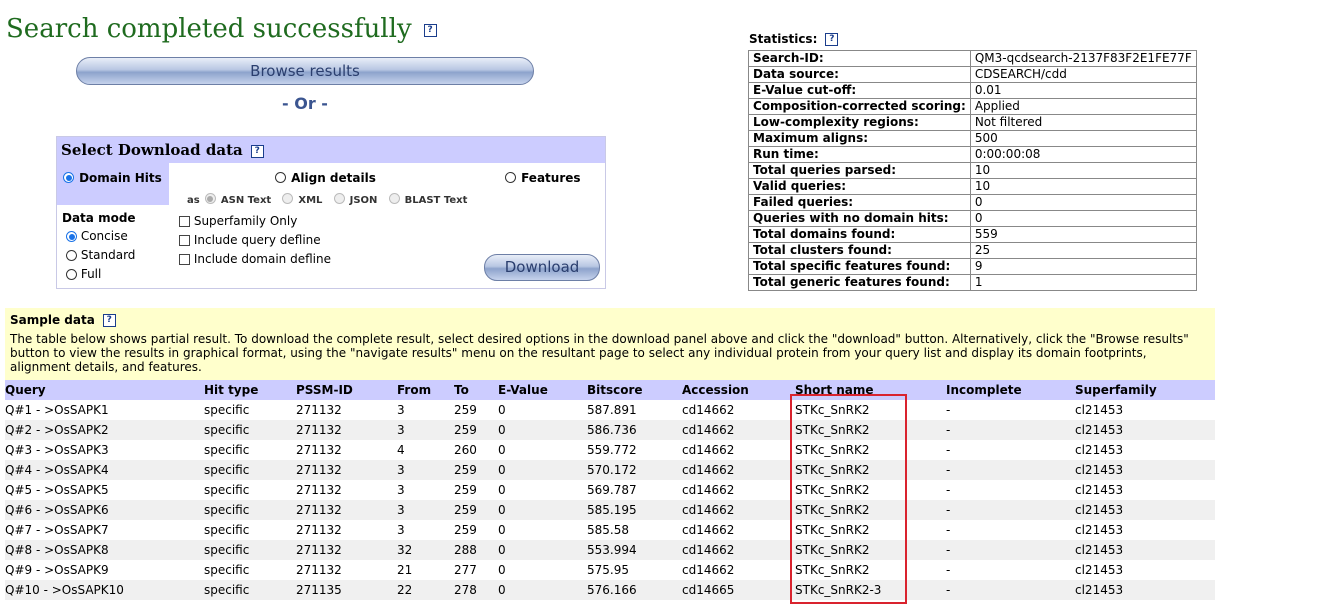  I want to click on statistics-key: Valid queries:, so click(859, 186).